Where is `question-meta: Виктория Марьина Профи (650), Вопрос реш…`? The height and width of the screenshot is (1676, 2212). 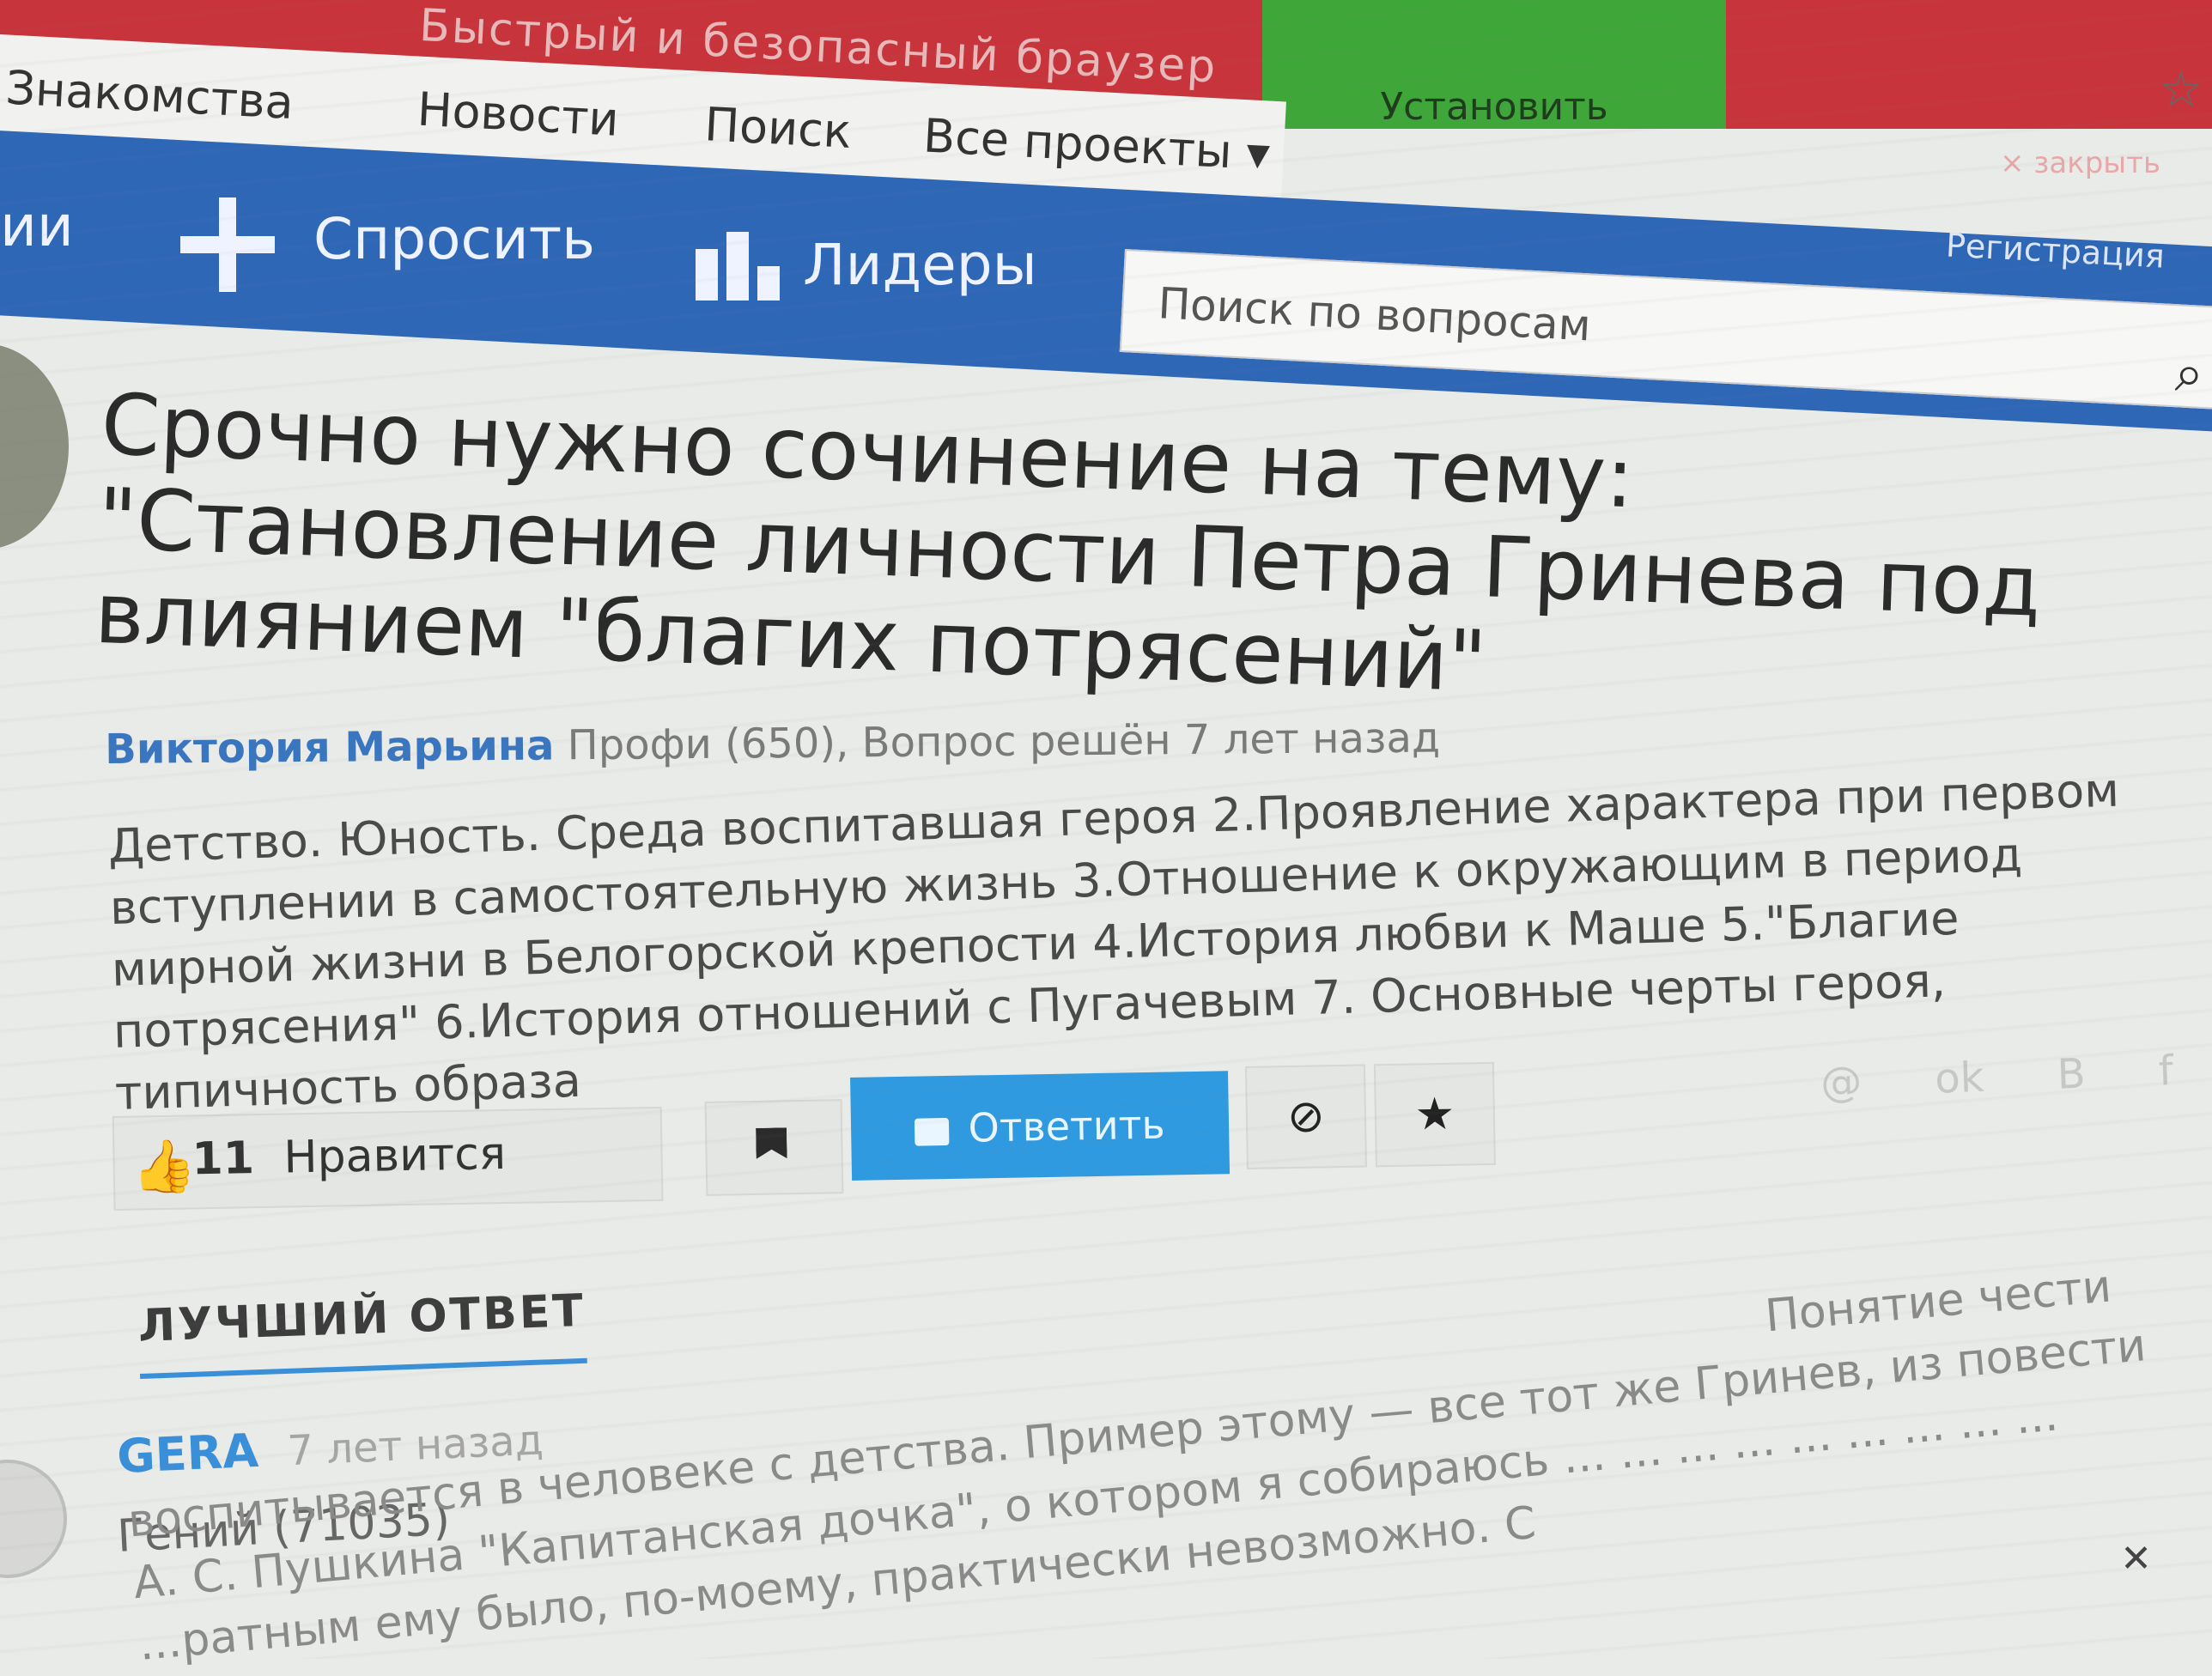
question-meta: Виктория Марьина Профи (650), Вопрос реш… is located at coordinates (772, 744).